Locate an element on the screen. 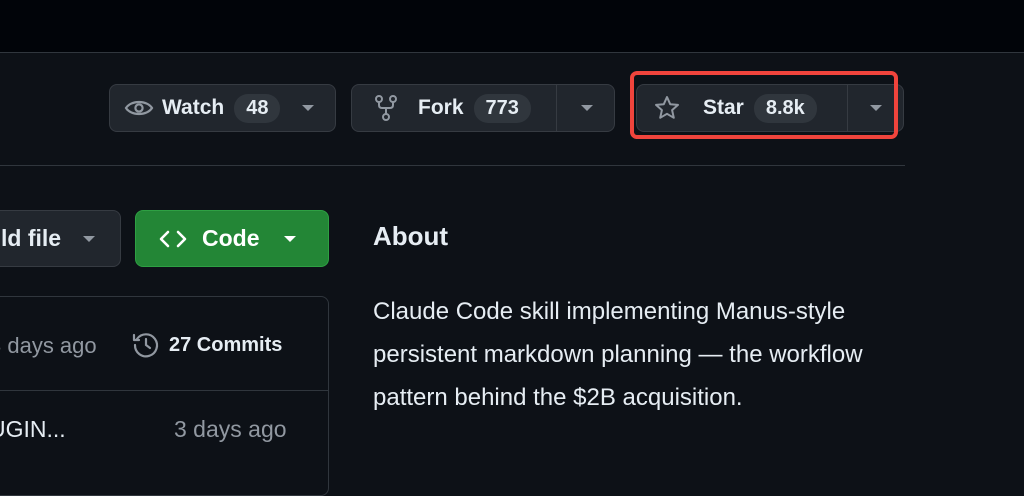  commits-link: 27 Commits is located at coordinates (206, 345).